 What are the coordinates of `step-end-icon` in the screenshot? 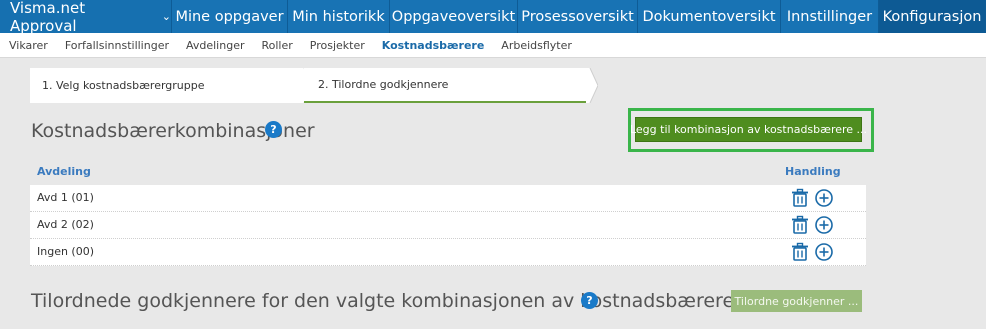 It's located at (592, 85).